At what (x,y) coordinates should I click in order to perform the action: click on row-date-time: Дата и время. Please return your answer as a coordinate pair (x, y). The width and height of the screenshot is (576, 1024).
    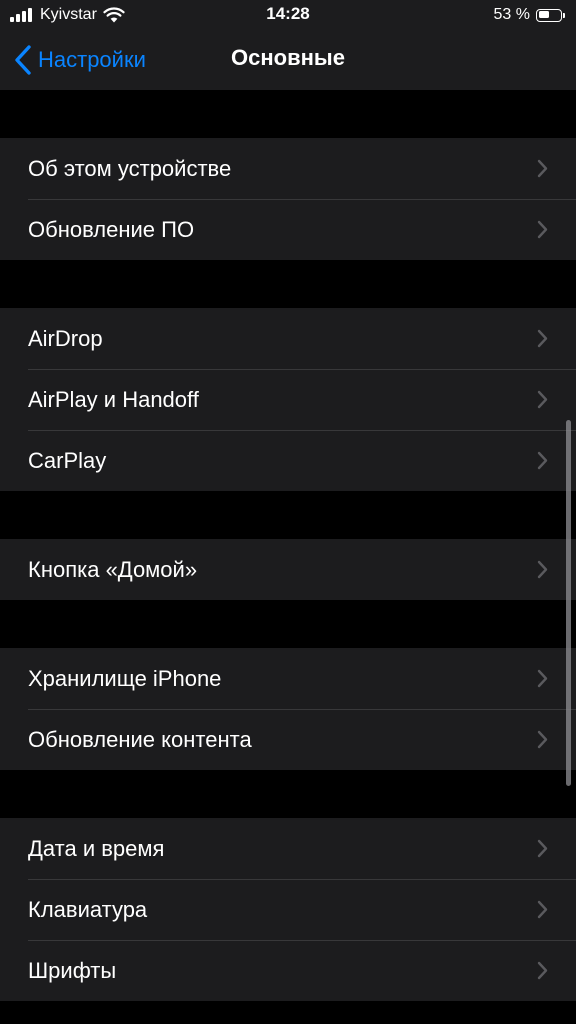
    Looking at the image, I should click on (288, 848).